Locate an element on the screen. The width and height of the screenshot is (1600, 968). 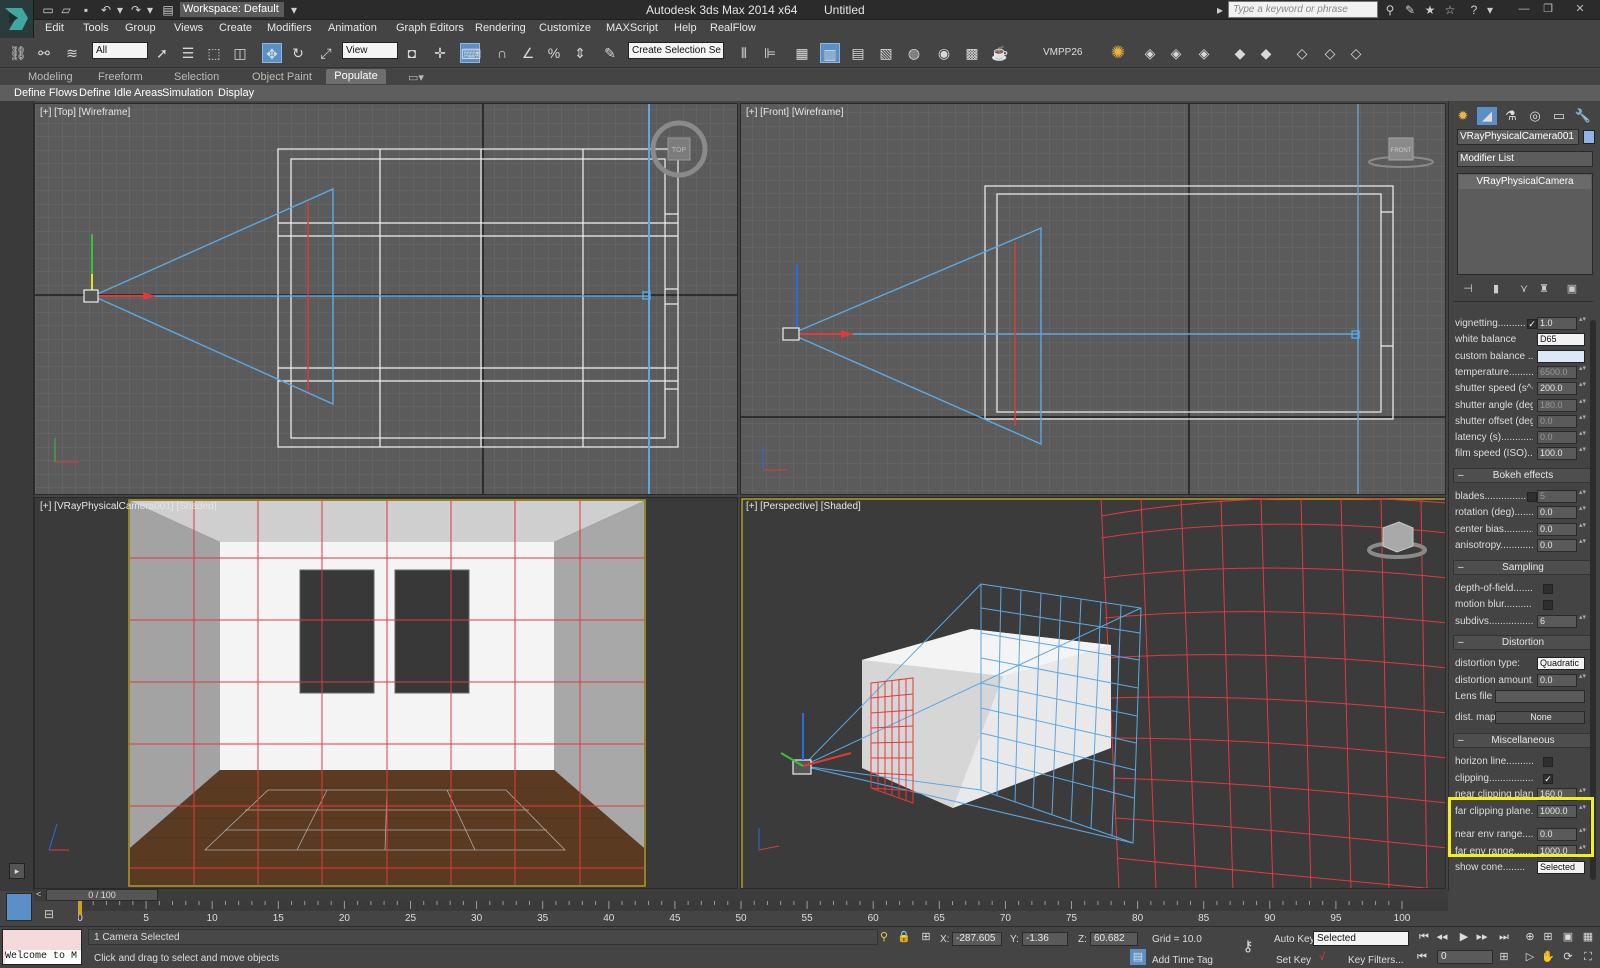
isolate-toggle-icon: ⚲ is located at coordinates (884, 937).